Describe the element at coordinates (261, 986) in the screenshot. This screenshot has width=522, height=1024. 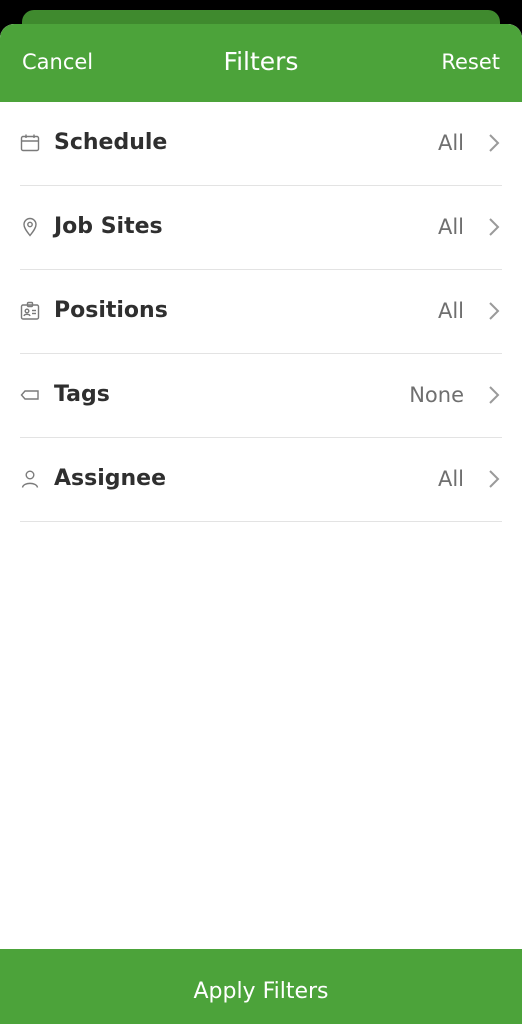
I see `apply-filters-button: Apply Filters` at that location.